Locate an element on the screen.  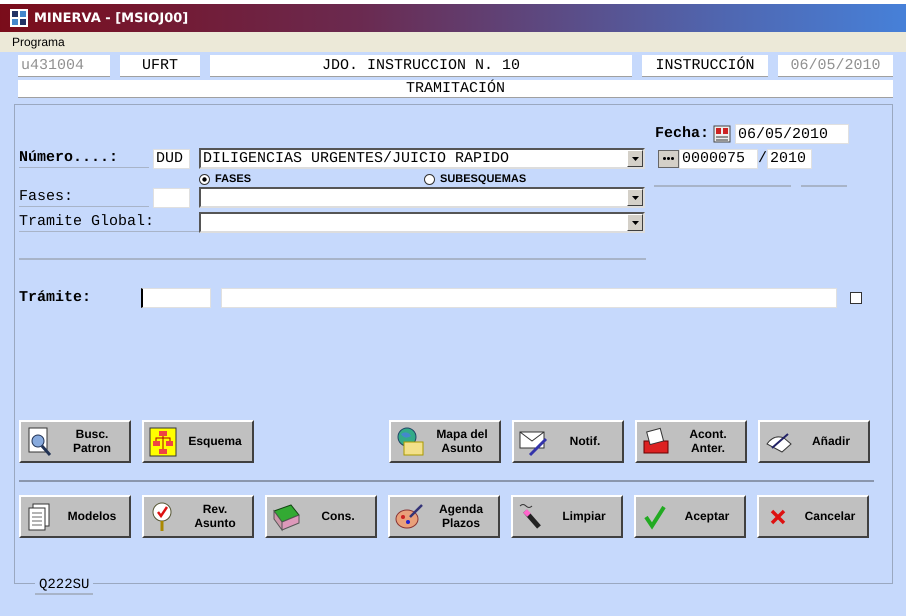
toolbar-button: Busc. Patron is located at coordinates (75, 441).